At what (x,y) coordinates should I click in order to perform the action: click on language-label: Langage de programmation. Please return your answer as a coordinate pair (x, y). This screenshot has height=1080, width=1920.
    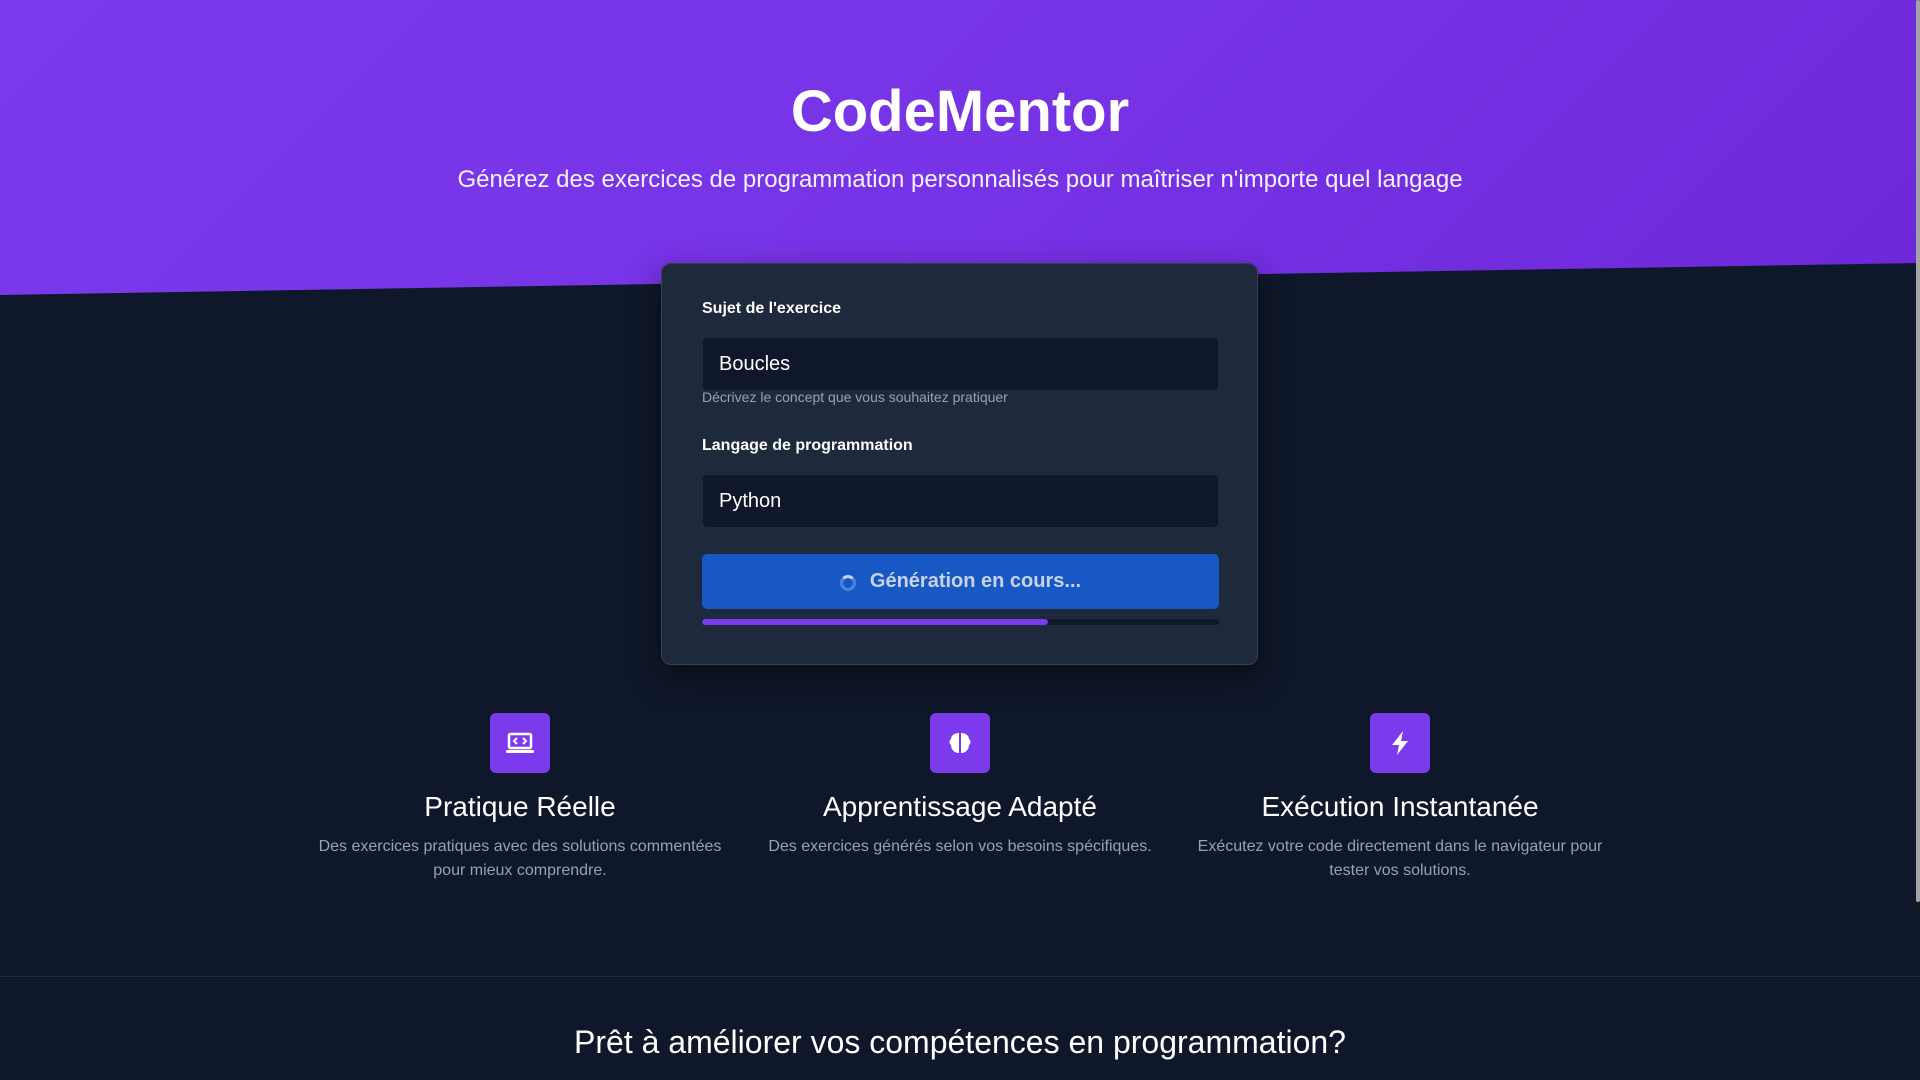
    Looking at the image, I should click on (807, 445).